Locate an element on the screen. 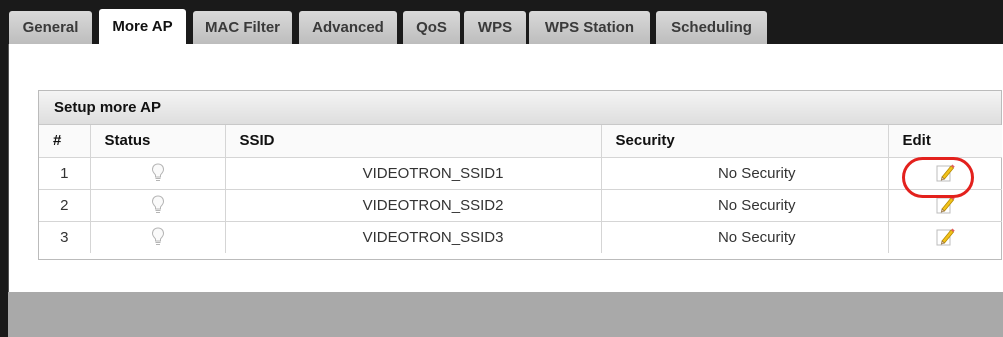 The image size is (1003, 337). table-row: 2 VIDEOTRON_SSID2 No Security is located at coordinates (520, 205).